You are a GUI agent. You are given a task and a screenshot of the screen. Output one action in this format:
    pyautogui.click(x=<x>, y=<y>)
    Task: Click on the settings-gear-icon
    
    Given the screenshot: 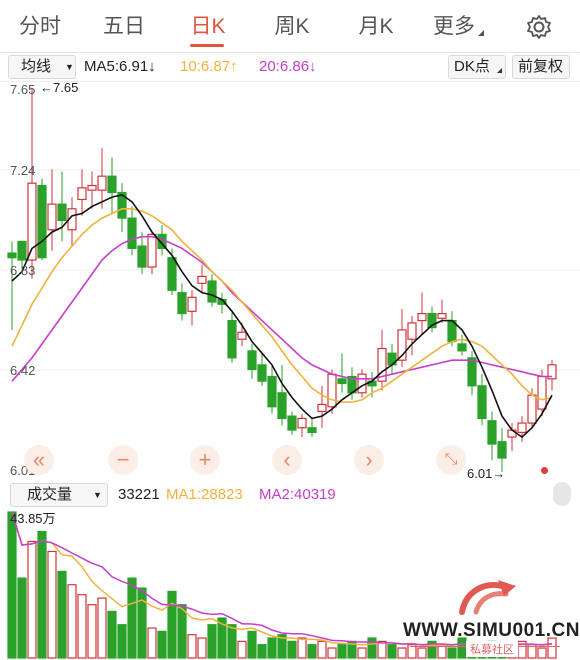 What is the action you would take?
    pyautogui.click(x=539, y=27)
    